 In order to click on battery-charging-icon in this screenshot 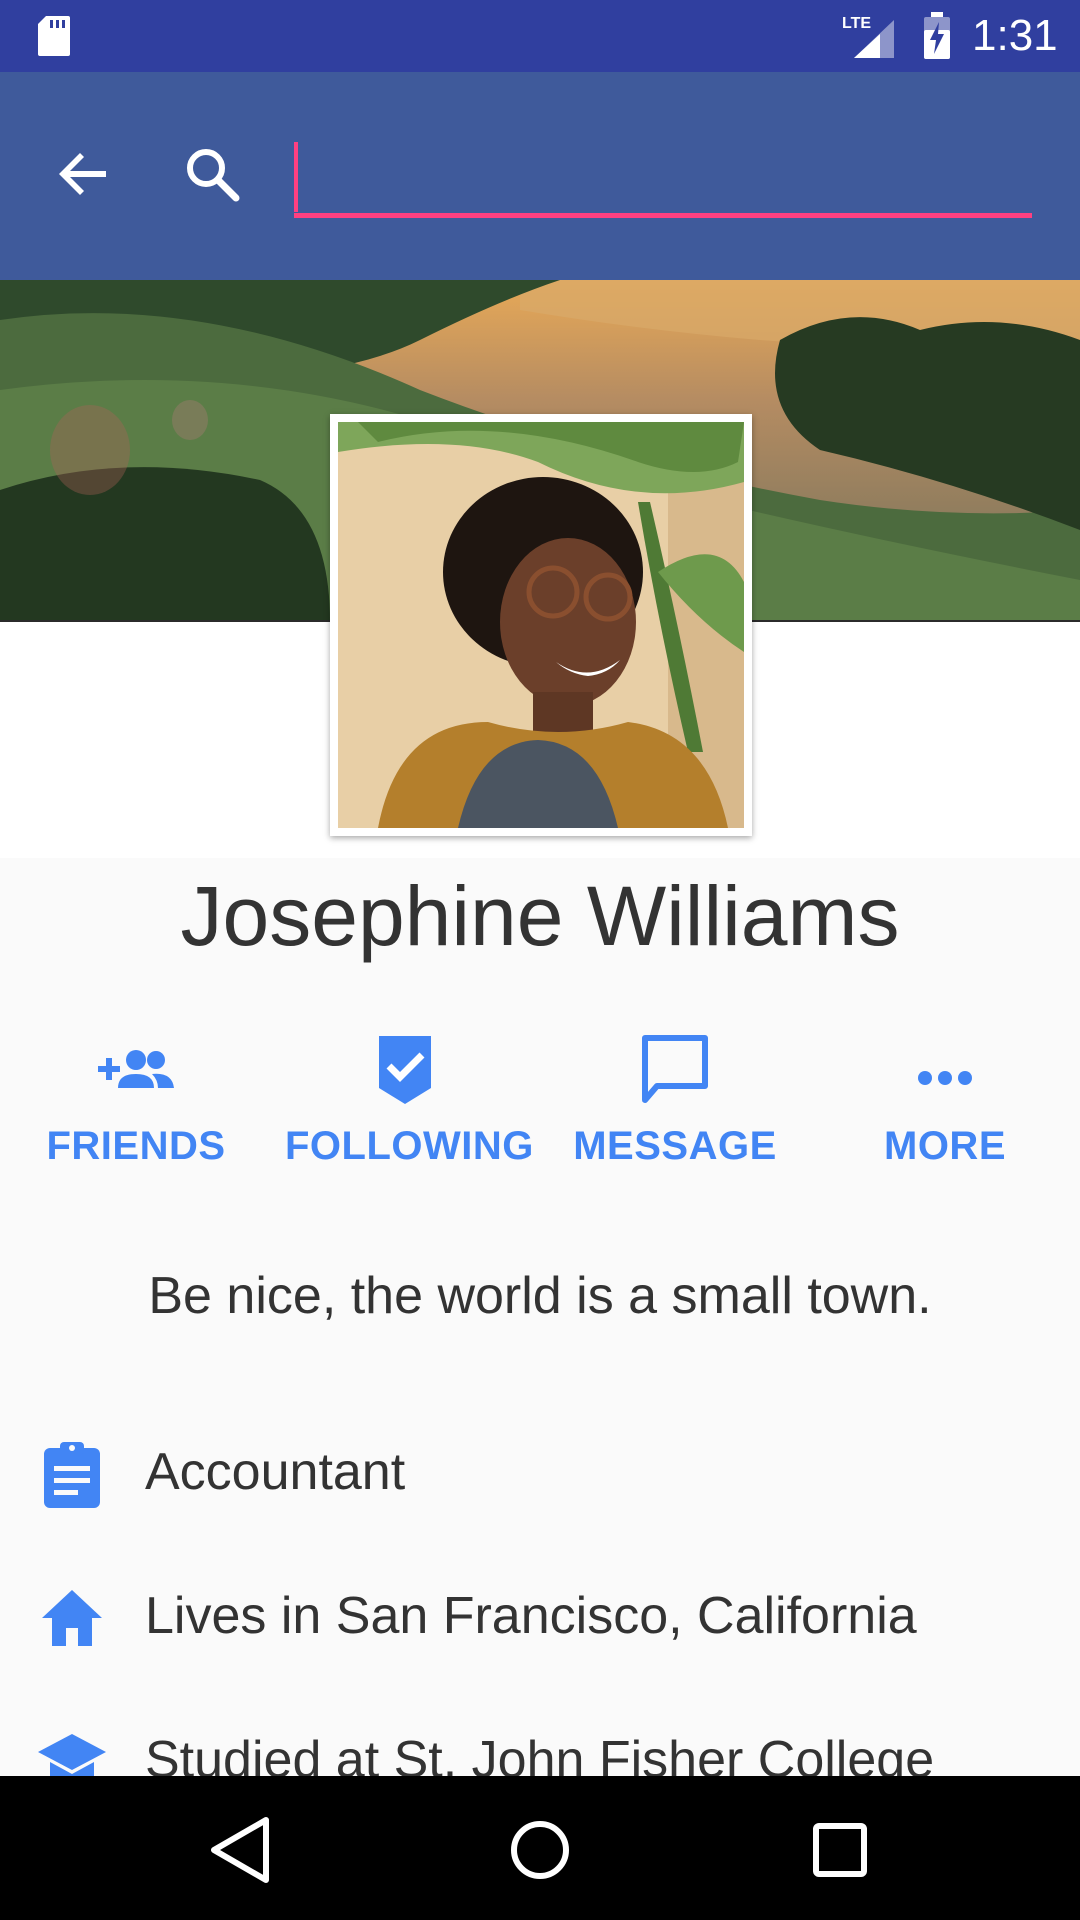, I will do `click(937, 35)`.